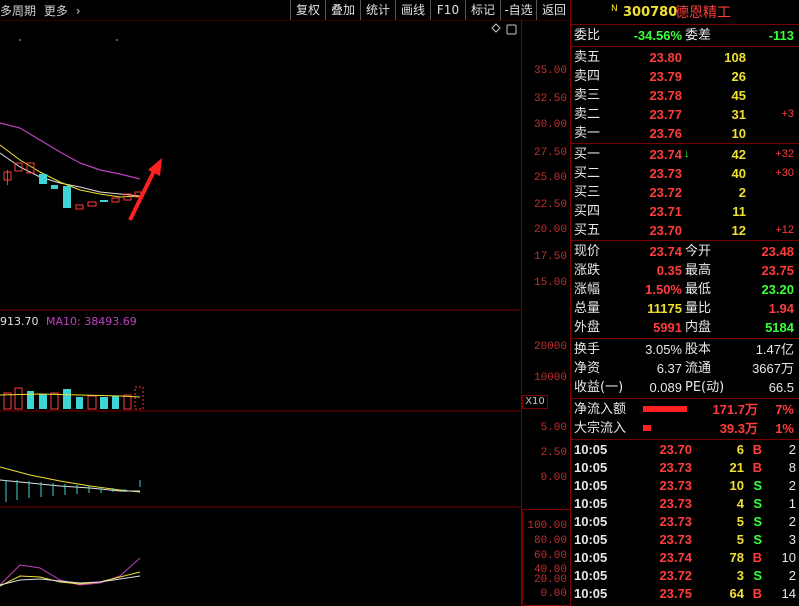 The image size is (799, 606). What do you see at coordinates (698, 327) in the screenshot?
I see `quote-label: 内盘` at bounding box center [698, 327].